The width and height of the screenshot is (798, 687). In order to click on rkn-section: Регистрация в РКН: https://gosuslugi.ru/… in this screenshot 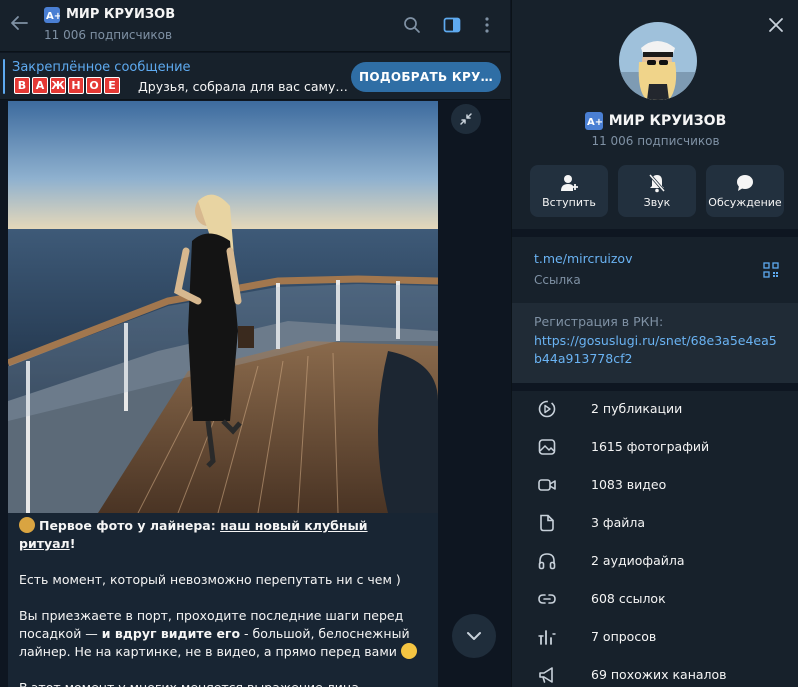, I will do `click(655, 343)`.